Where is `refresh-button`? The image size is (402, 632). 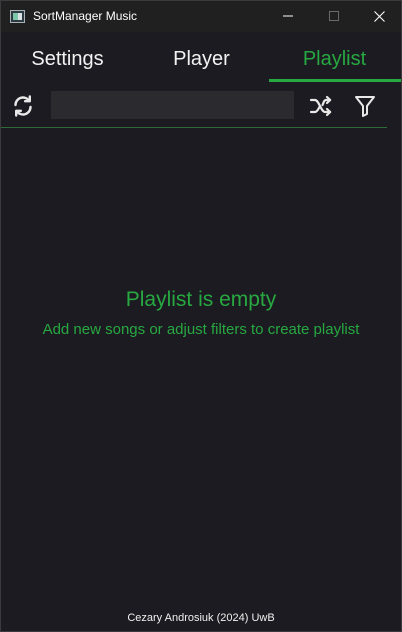
refresh-button is located at coordinates (23, 106).